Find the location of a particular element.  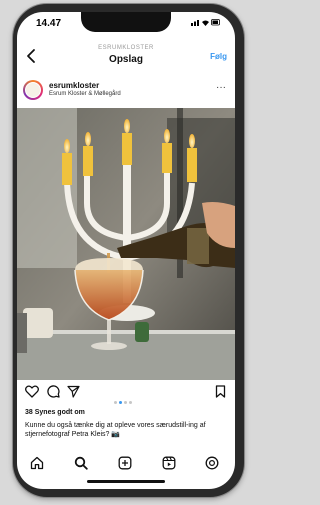

status-time: 14.47 is located at coordinates (49, 23).